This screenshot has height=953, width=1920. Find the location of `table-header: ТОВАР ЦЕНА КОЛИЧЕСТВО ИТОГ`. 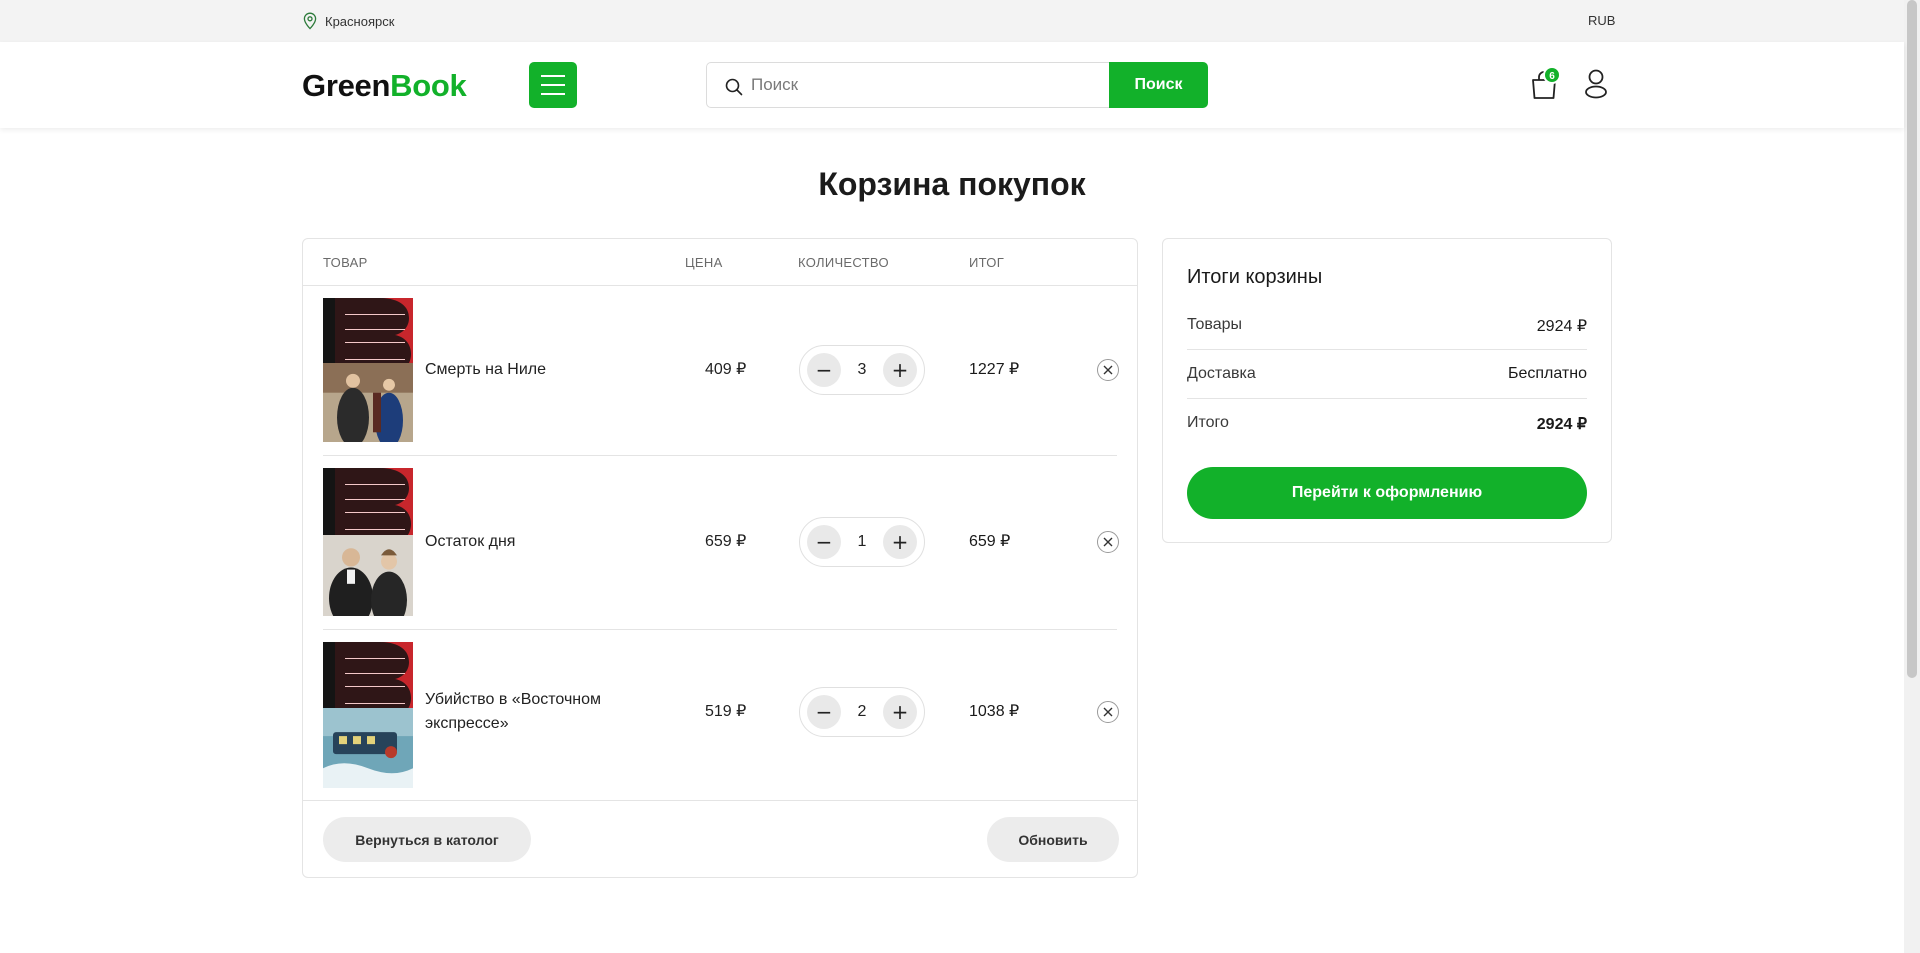

table-header: ТОВАР ЦЕНА КОЛИЧЕСТВО ИТОГ is located at coordinates (720, 262).